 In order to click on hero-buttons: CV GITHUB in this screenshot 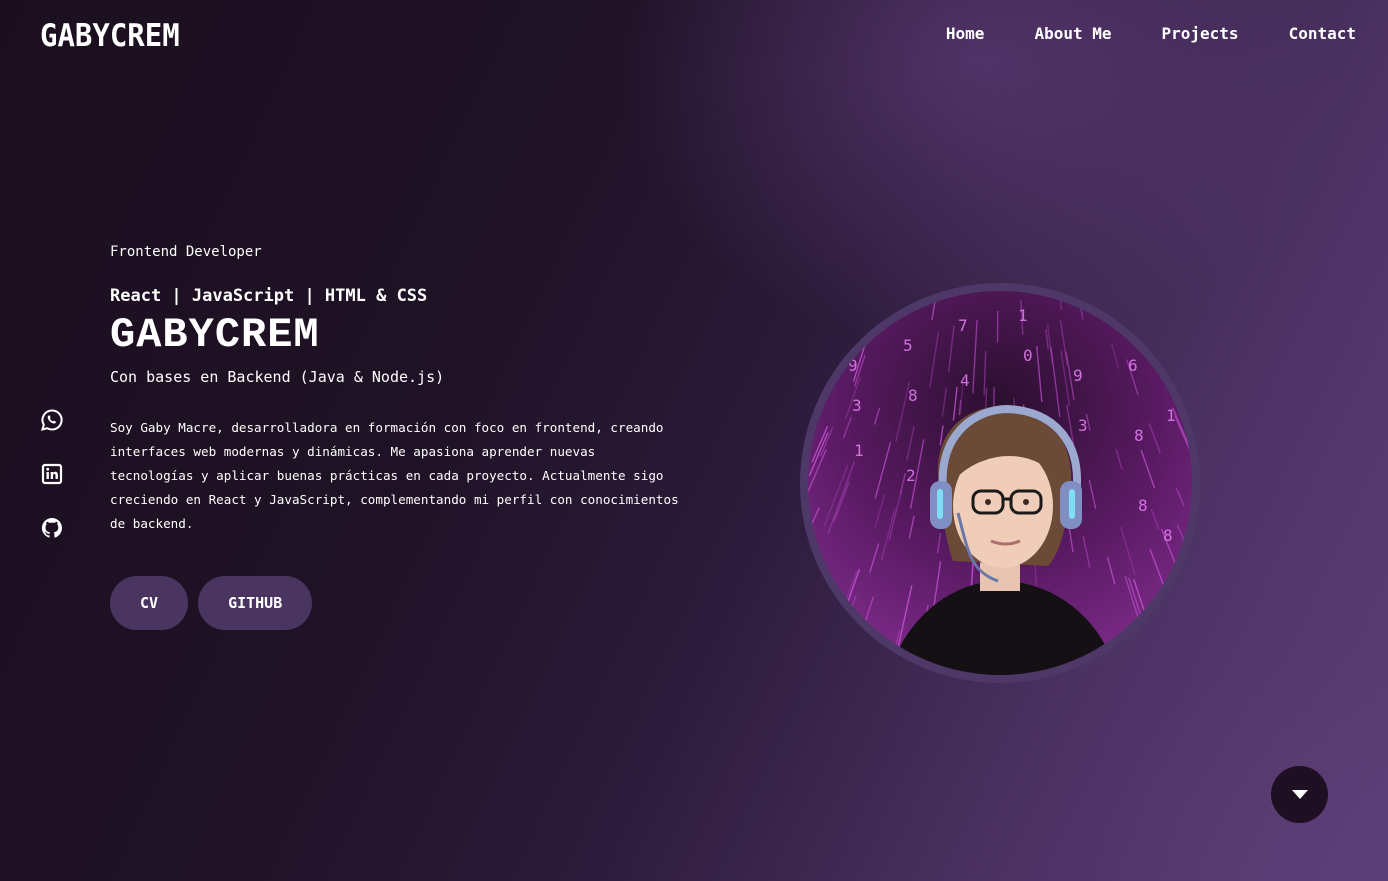, I will do `click(400, 603)`.